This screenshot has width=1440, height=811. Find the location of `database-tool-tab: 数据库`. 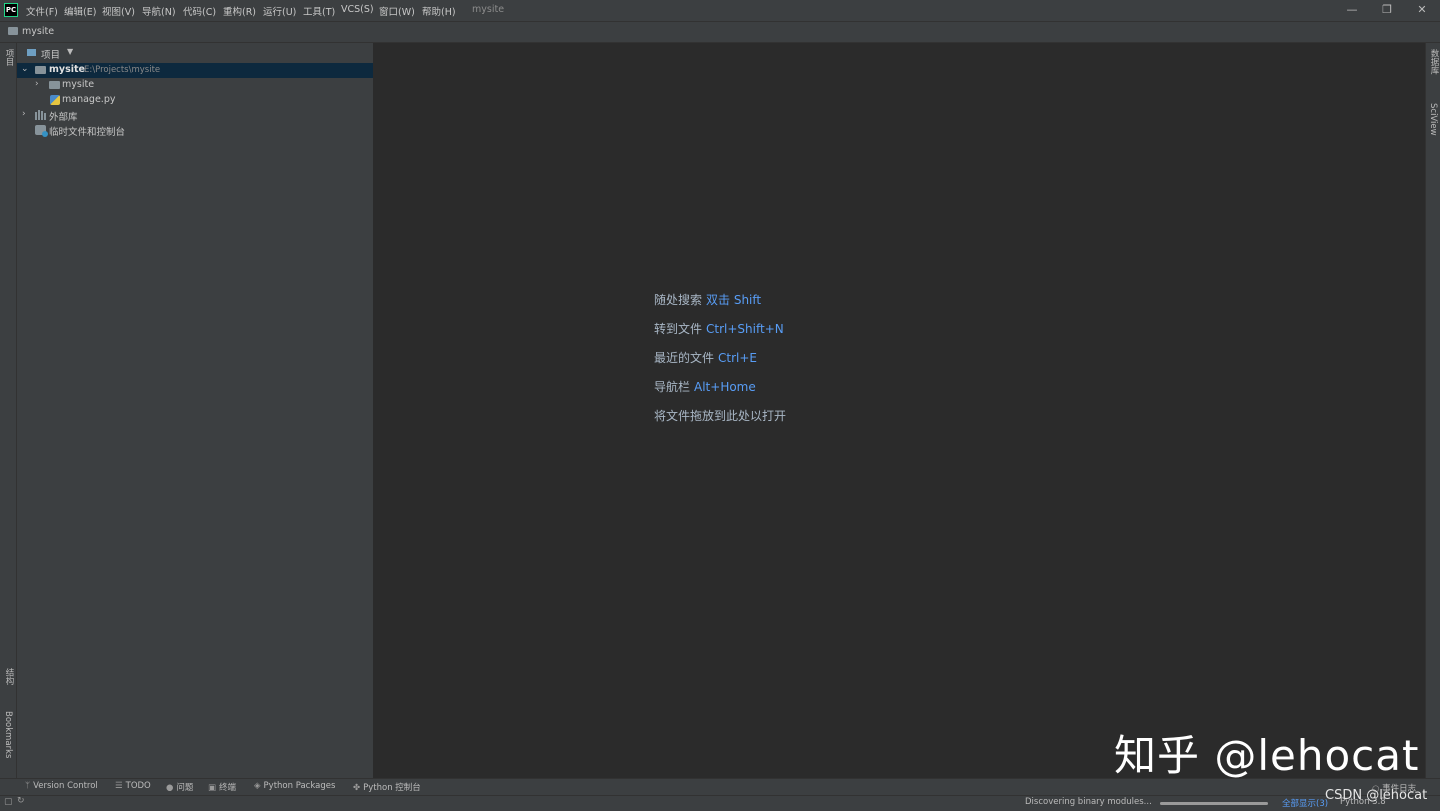

database-tool-tab: 数据库 is located at coordinates (1434, 62).